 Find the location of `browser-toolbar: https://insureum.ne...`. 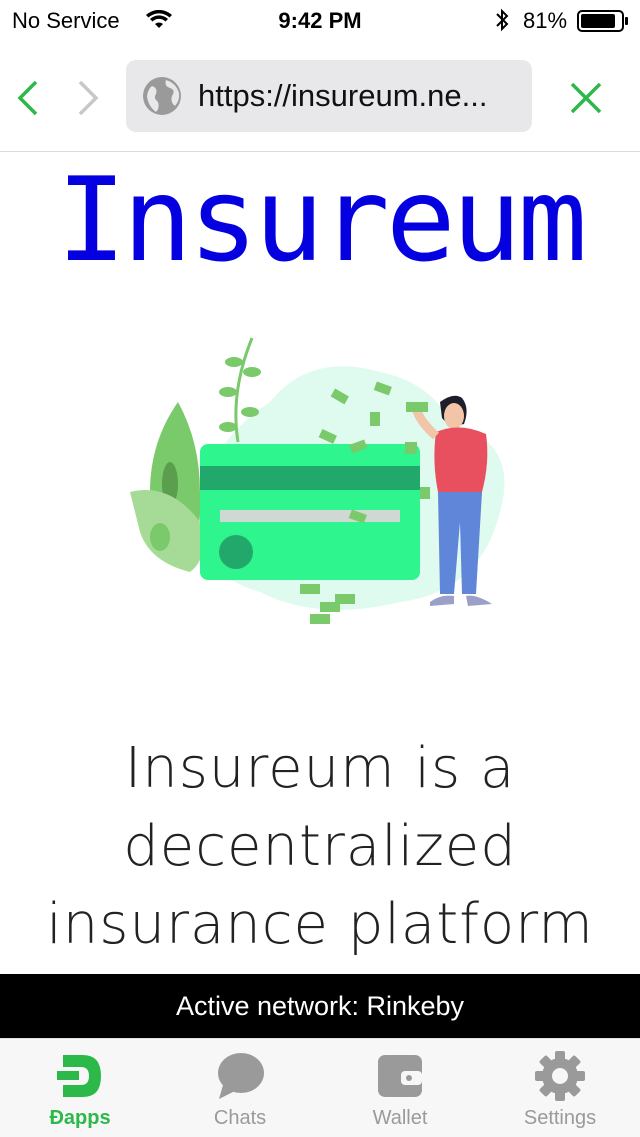

browser-toolbar: https://insureum.ne... is located at coordinates (320, 96).